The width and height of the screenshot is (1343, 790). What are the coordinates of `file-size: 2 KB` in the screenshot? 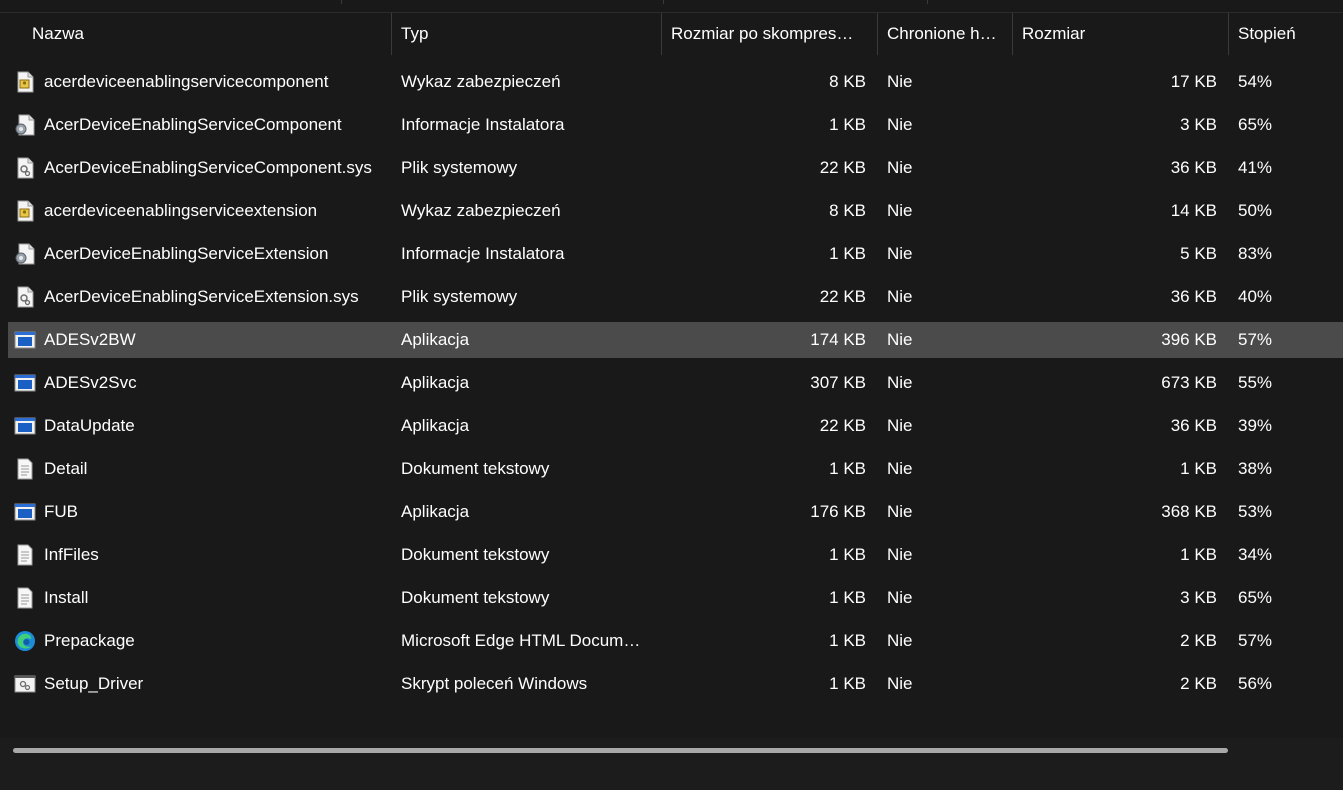 It's located at (1198, 683).